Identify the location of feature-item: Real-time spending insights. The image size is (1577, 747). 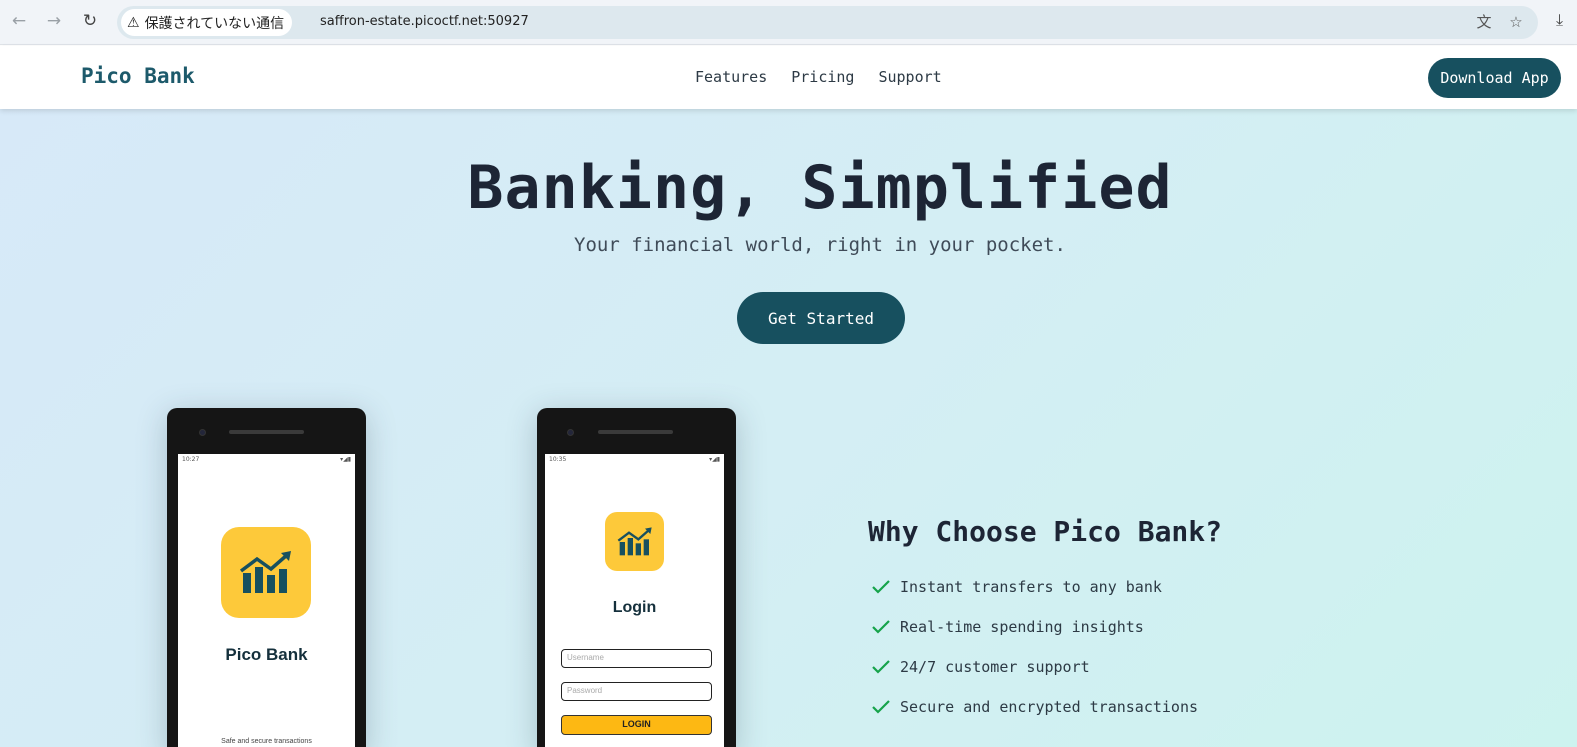
(1035, 627).